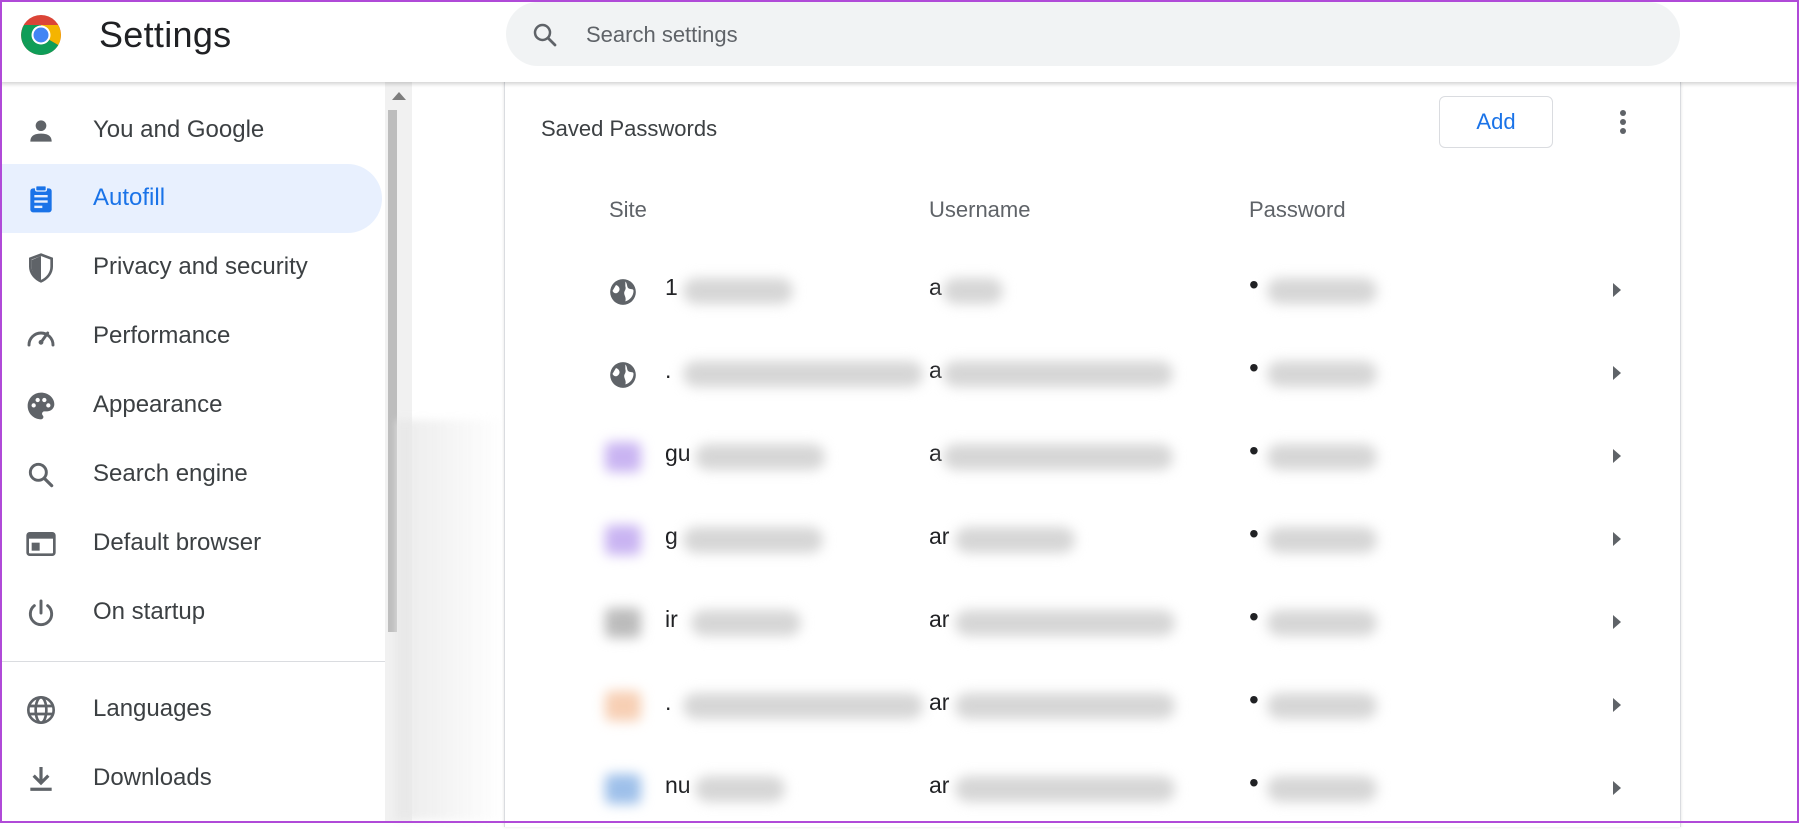 The width and height of the screenshot is (1799, 830). Describe the element at coordinates (41, 339) in the screenshot. I see `speedometer-icon` at that location.